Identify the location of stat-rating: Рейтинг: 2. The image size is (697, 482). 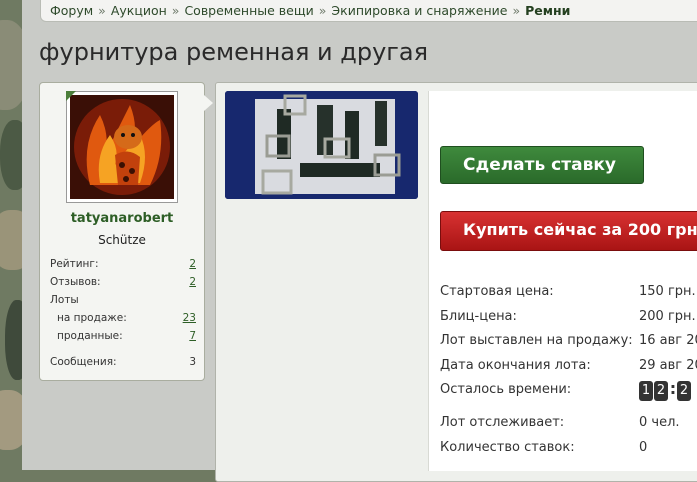
(123, 264).